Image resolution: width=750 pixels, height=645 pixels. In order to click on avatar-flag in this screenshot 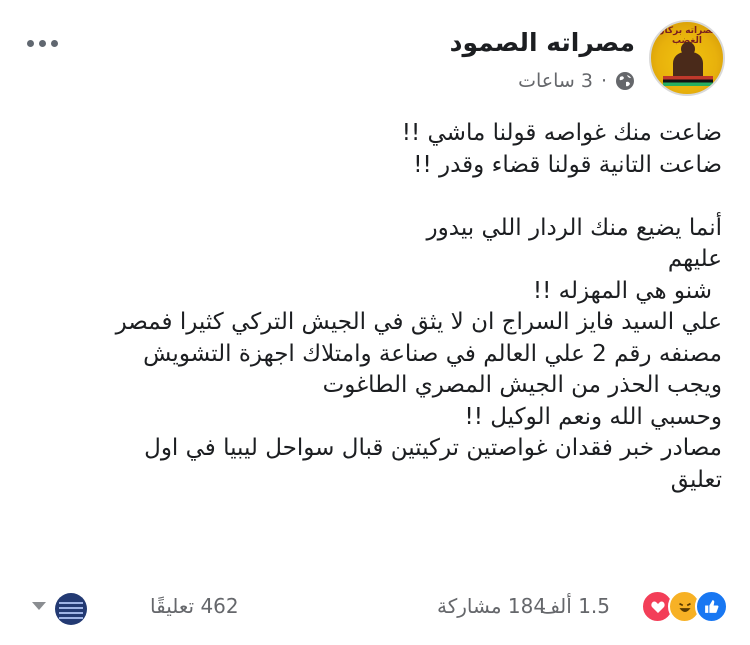, I will do `click(688, 81)`.